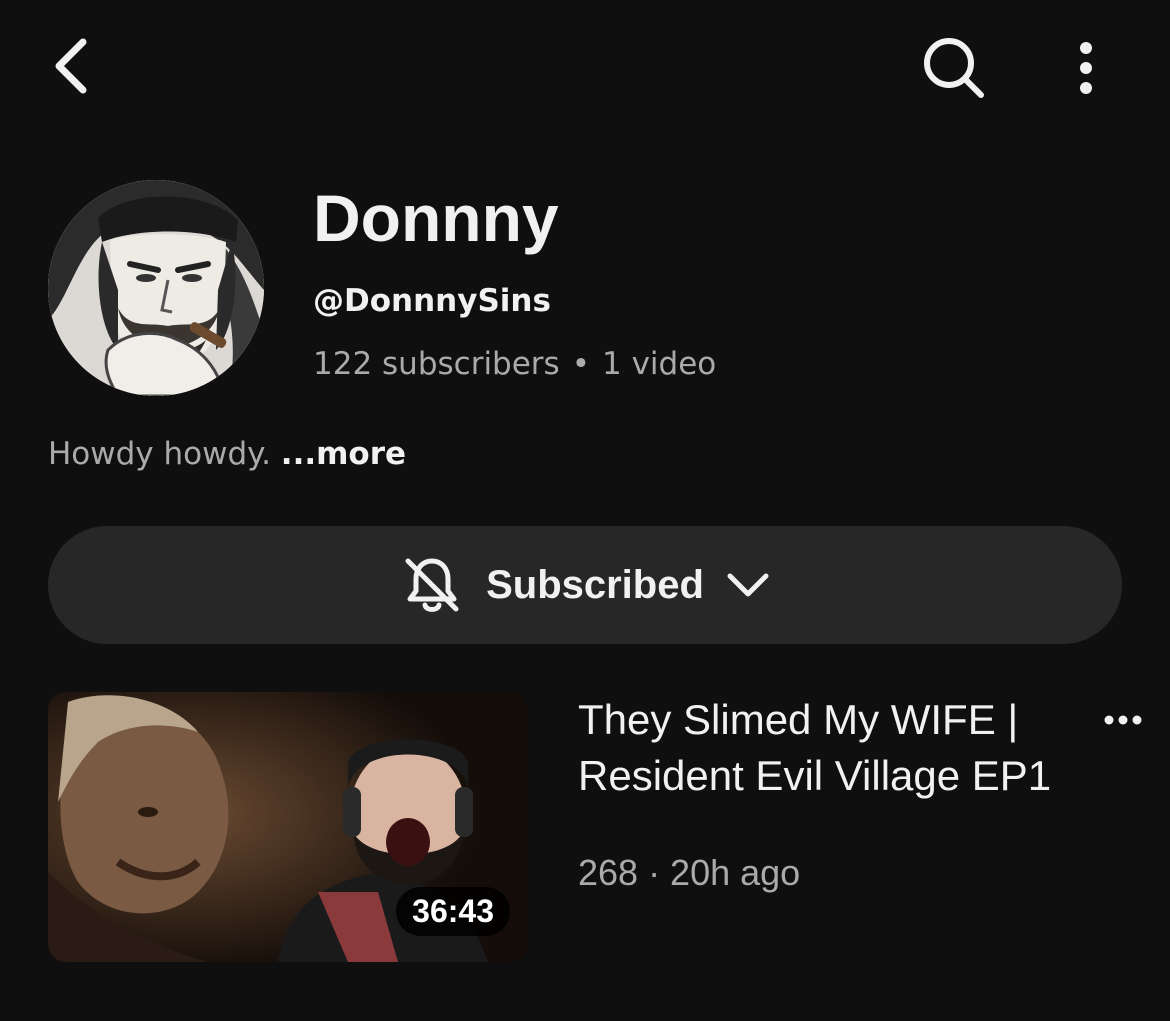 This screenshot has height=1021, width=1170. I want to click on chevron-down-icon, so click(748, 585).